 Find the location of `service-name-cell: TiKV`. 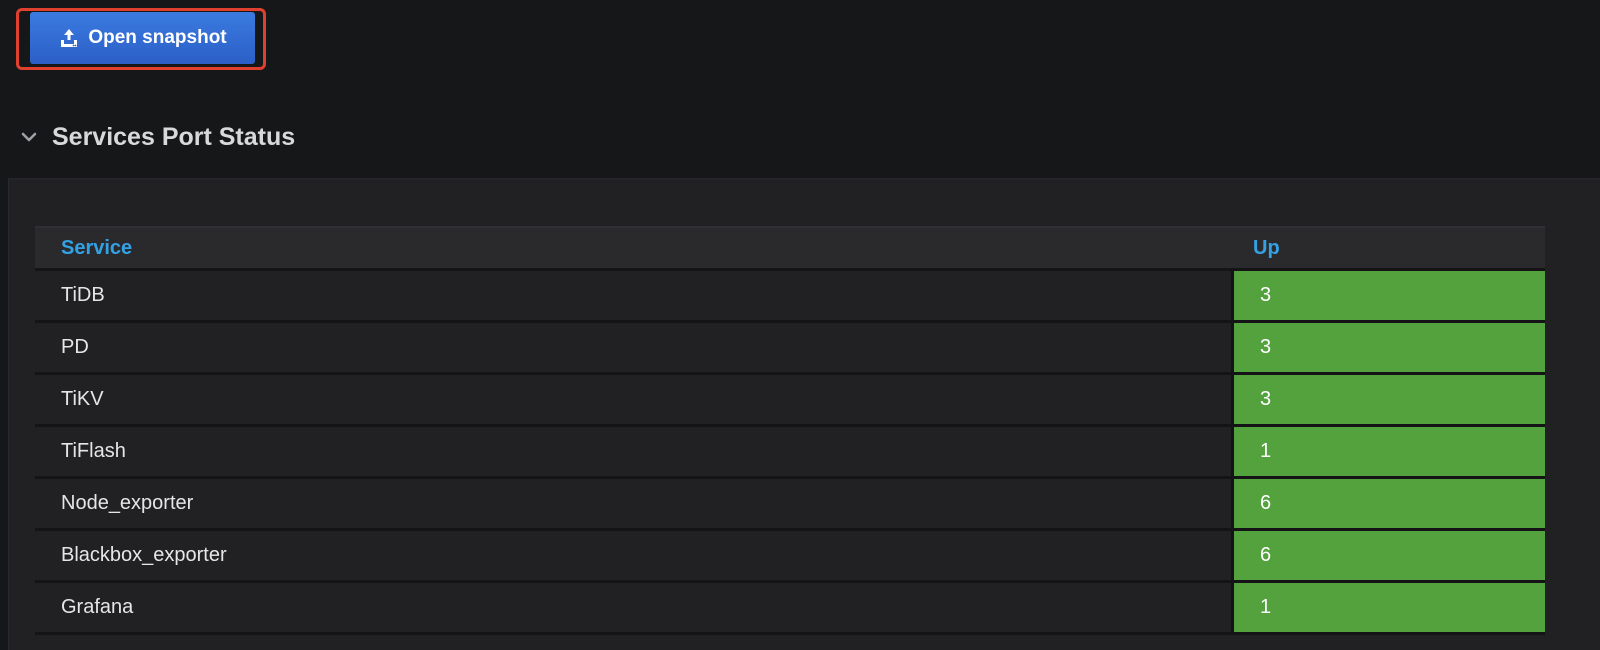

service-name-cell: TiKV is located at coordinates (633, 401).